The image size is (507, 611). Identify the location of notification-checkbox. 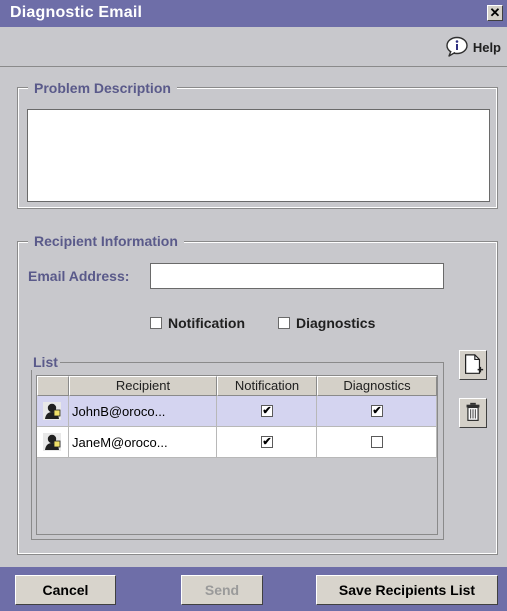
(156, 323).